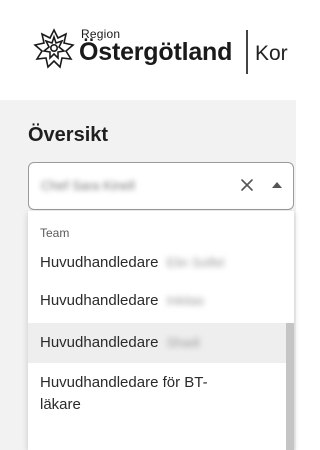 This screenshot has width=320, height=450. Describe the element at coordinates (88, 185) in the screenshot. I see `select-value: Chef Sara Kinell` at that location.